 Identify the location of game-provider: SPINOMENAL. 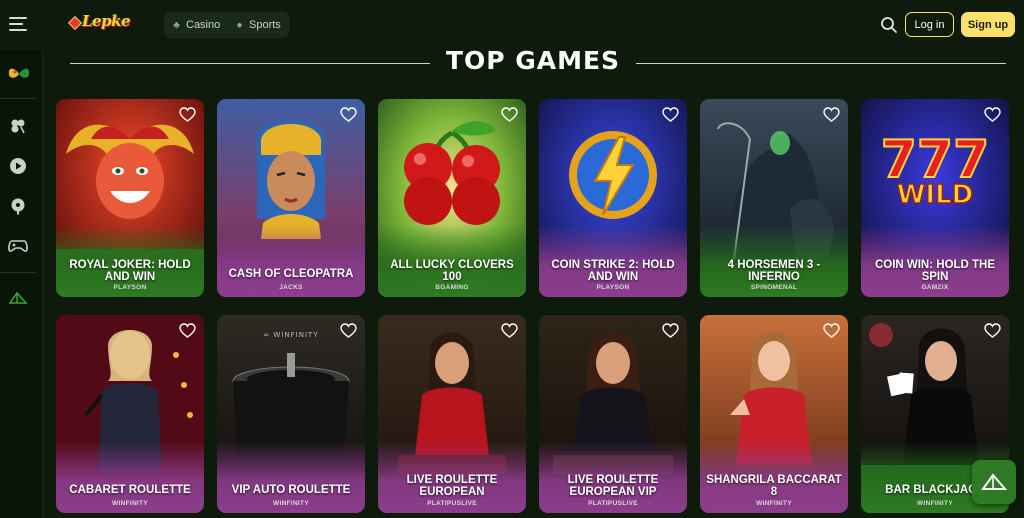
(774, 287).